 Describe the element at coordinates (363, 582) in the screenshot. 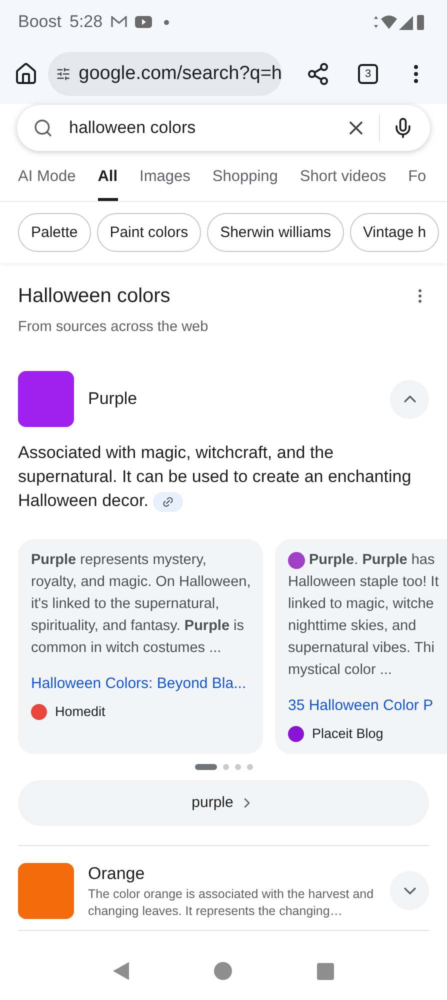

I see `card-snippet-line: Halloween staple too! It` at that location.